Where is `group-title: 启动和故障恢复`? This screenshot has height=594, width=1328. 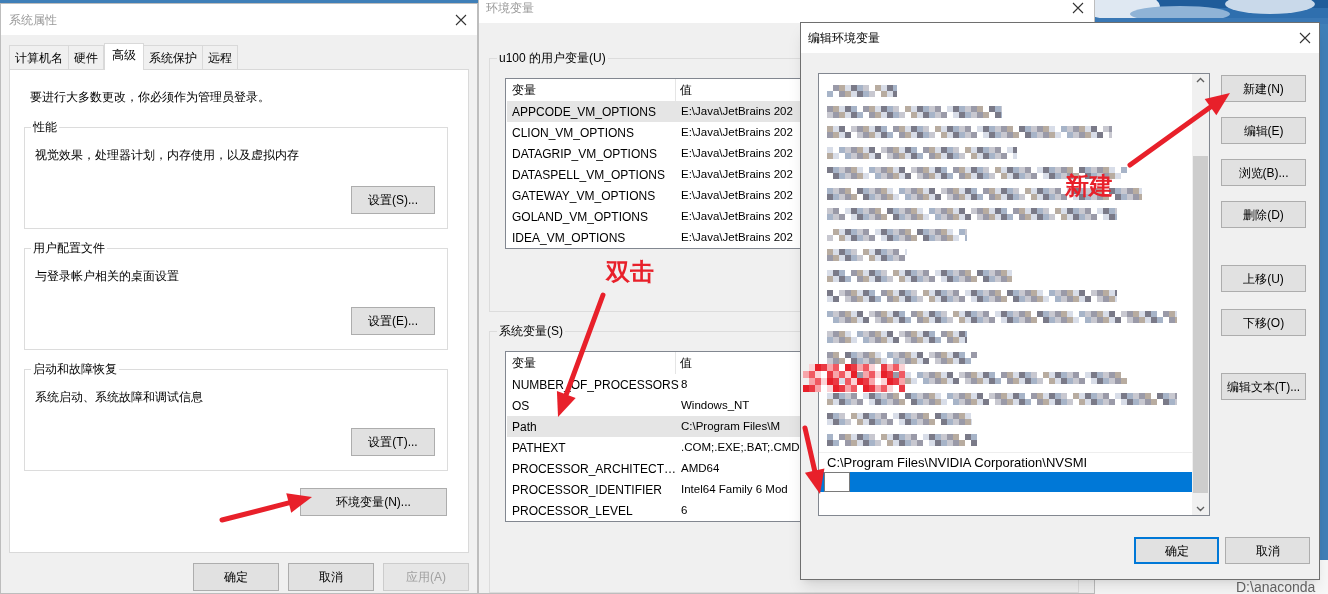
group-title: 启动和故障恢复 is located at coordinates (75, 369).